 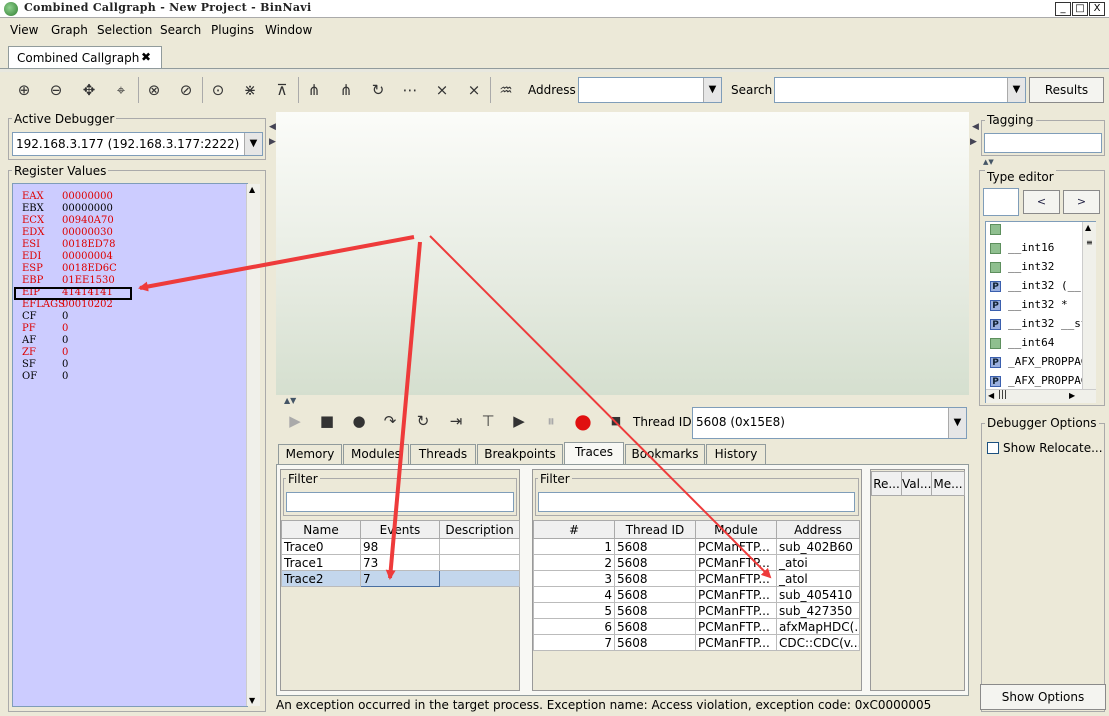 What do you see at coordinates (124, 30) in the screenshot?
I see `menu-selection: Selection` at bounding box center [124, 30].